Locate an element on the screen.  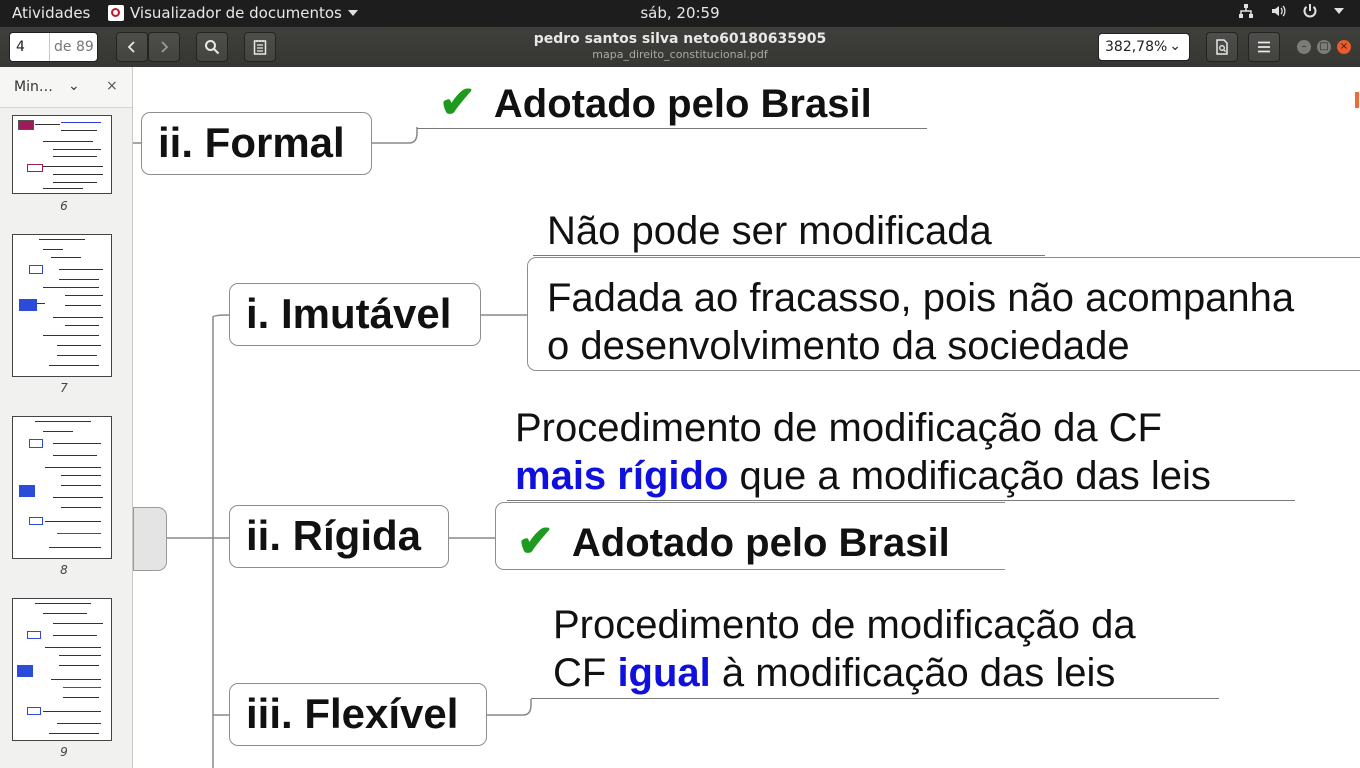
network-icon is located at coordinates (1246, 11).